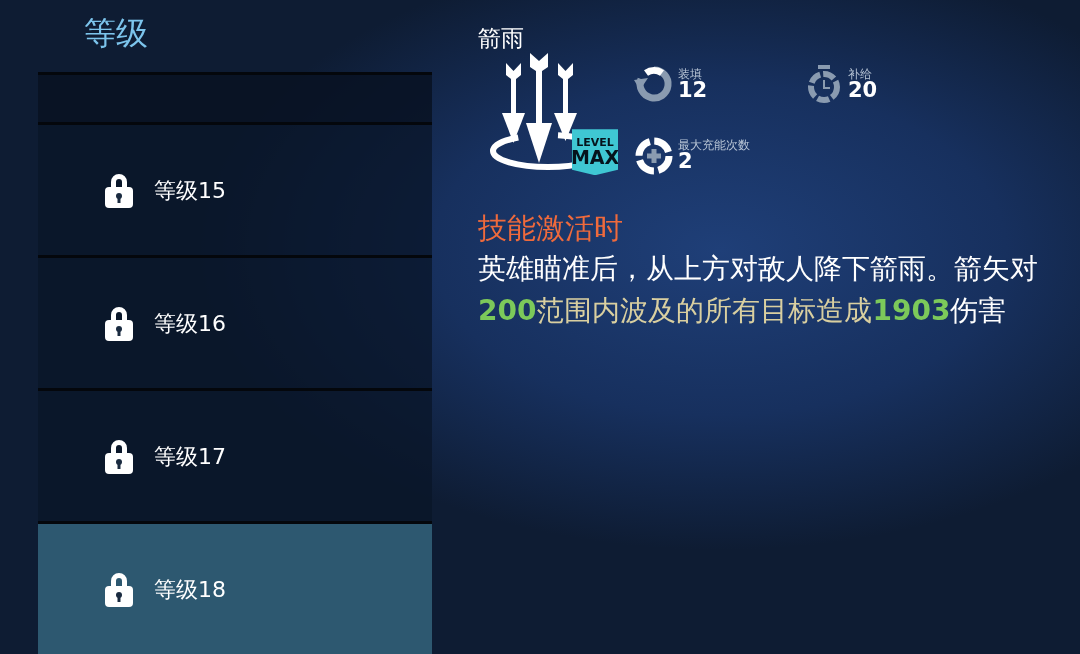 The height and width of the screenshot is (654, 1080). Describe the element at coordinates (190, 323) in the screenshot. I see `level-label: 等级16` at that location.